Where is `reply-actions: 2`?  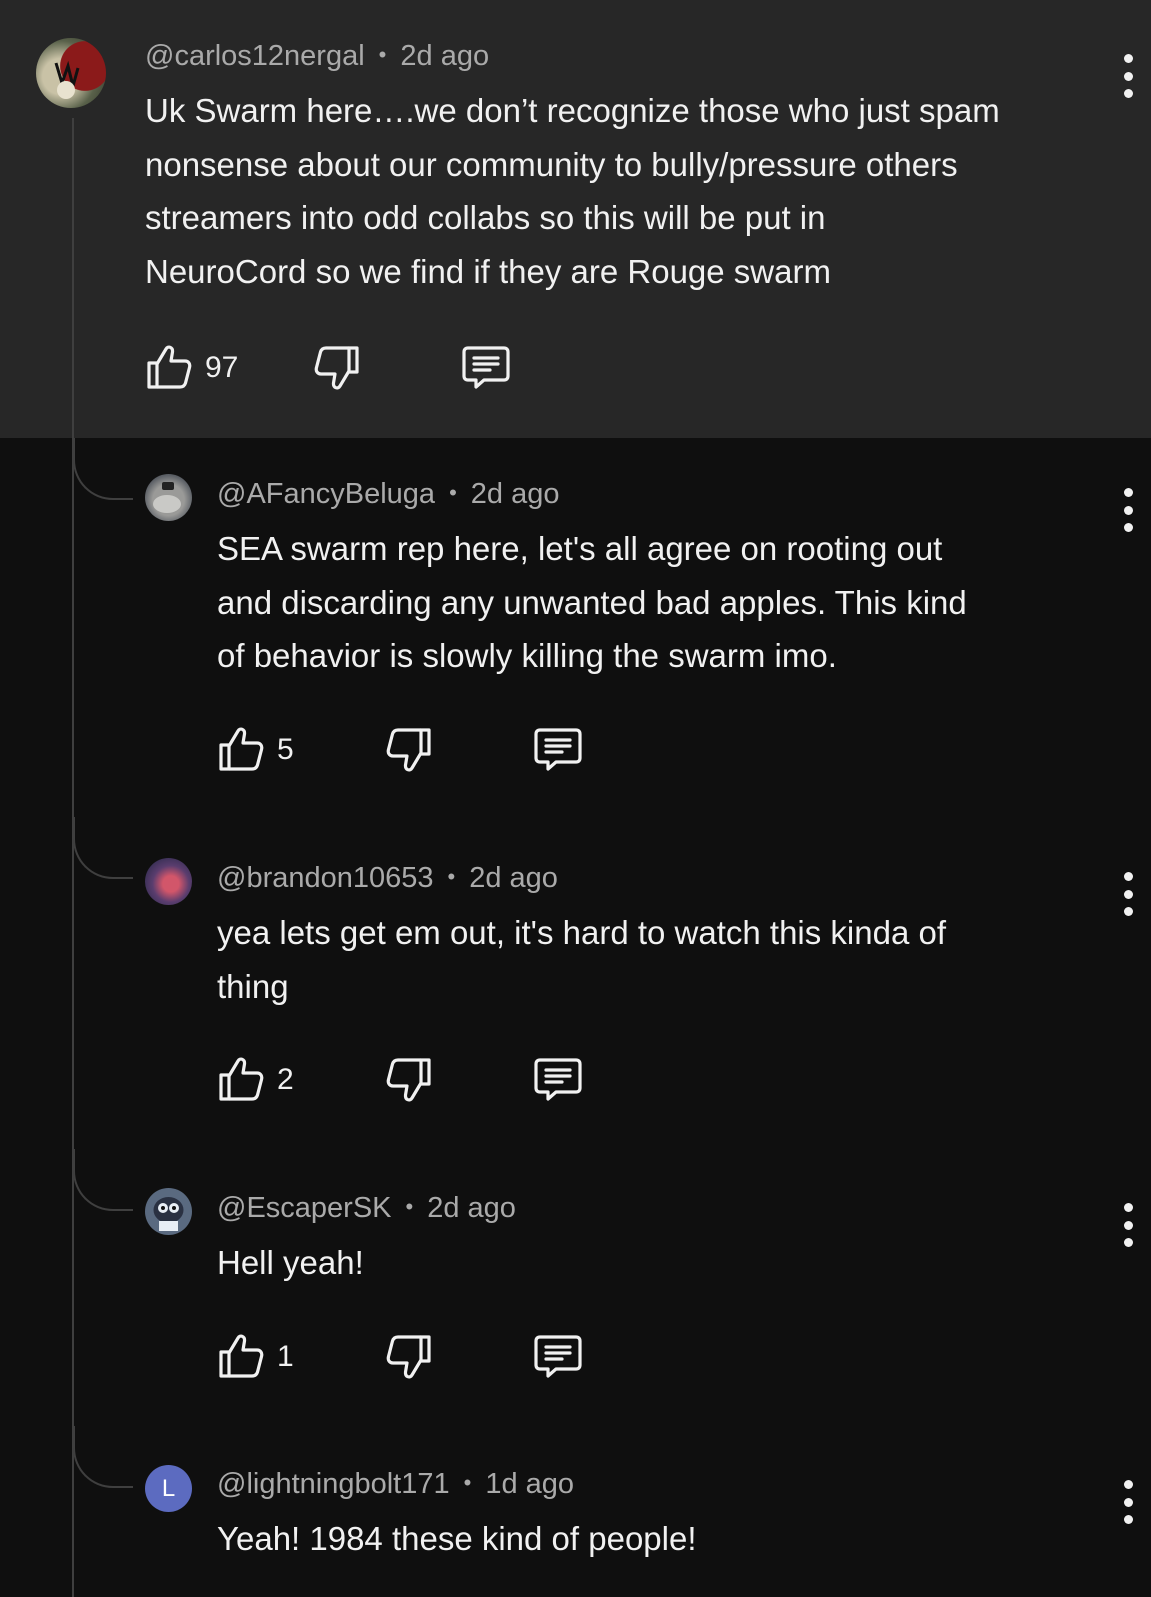
reply-actions: 2 is located at coordinates (417, 1080).